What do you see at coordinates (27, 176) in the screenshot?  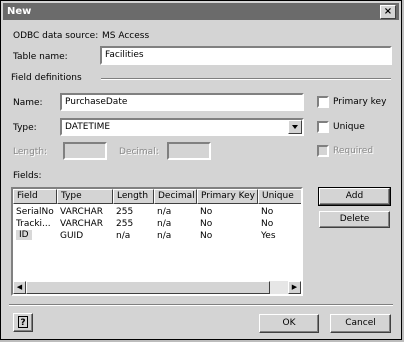 I see `fields-label: Fields:` at bounding box center [27, 176].